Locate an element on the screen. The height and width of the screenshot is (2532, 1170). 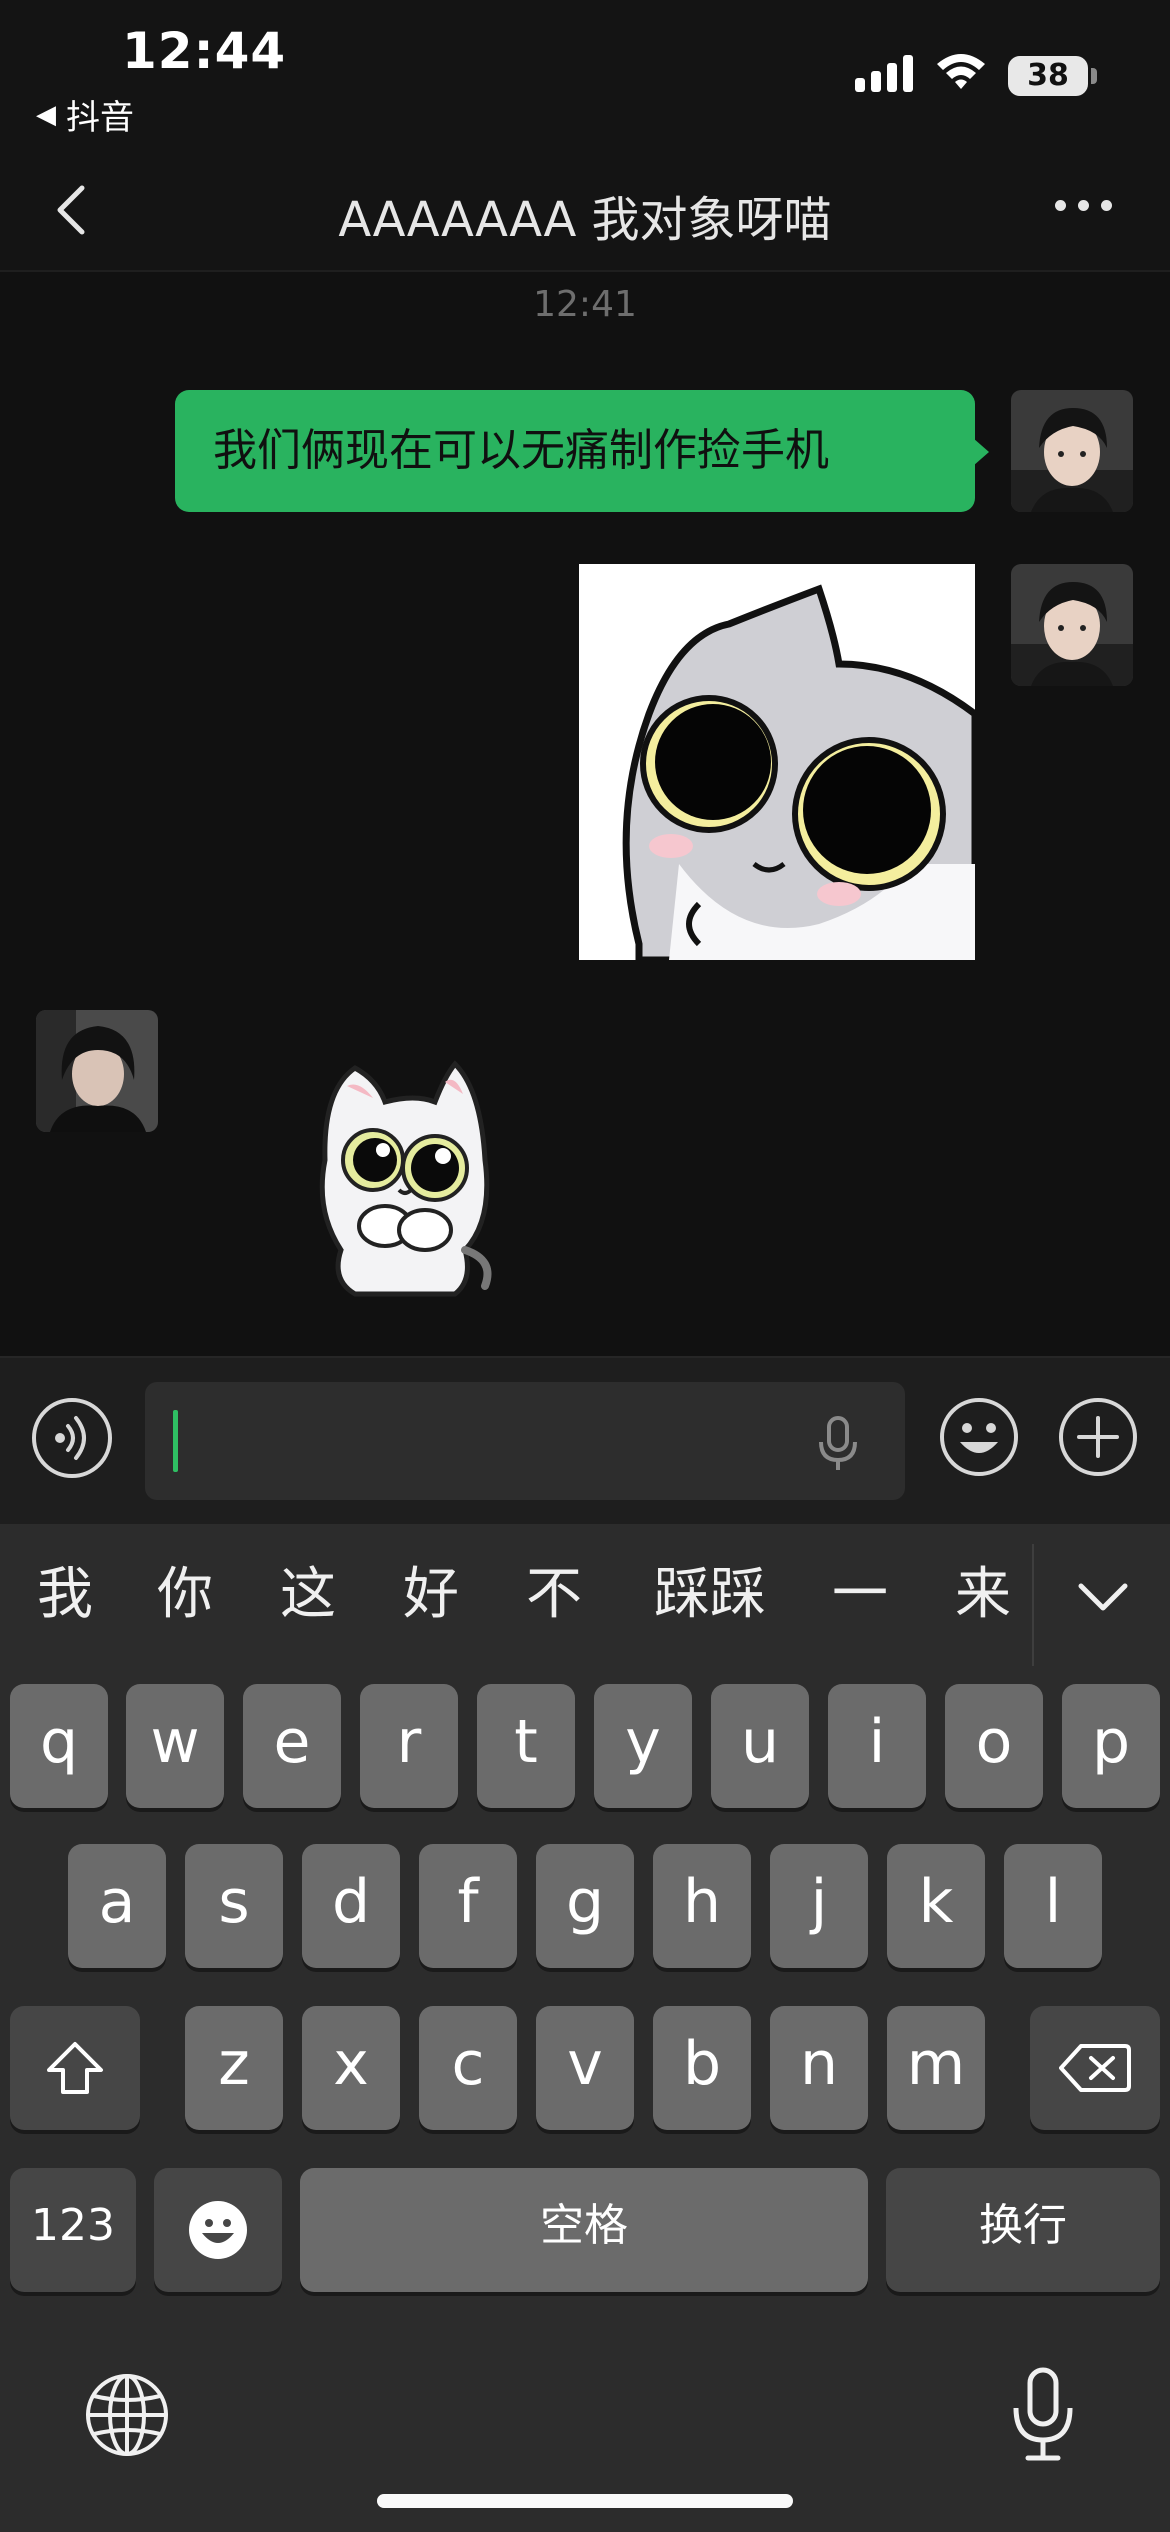
key-r: r is located at coordinates (409, 1746).